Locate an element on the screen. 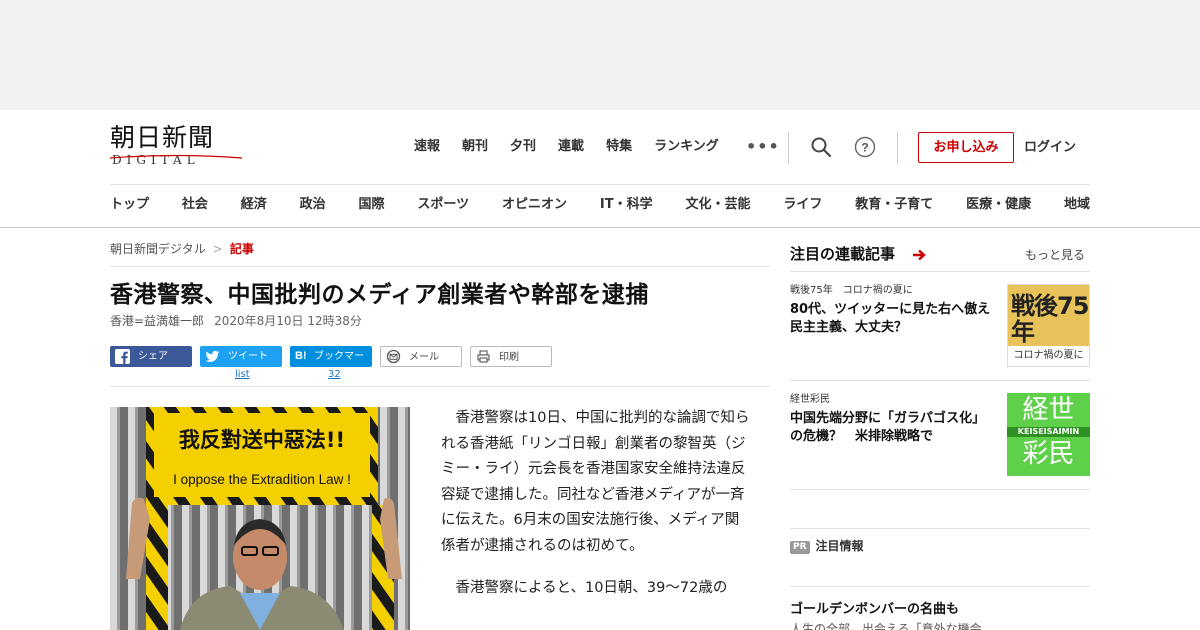 Image resolution: width=1200 pixels, height=630 pixels. print-label: 印刷 is located at coordinates (509, 357).